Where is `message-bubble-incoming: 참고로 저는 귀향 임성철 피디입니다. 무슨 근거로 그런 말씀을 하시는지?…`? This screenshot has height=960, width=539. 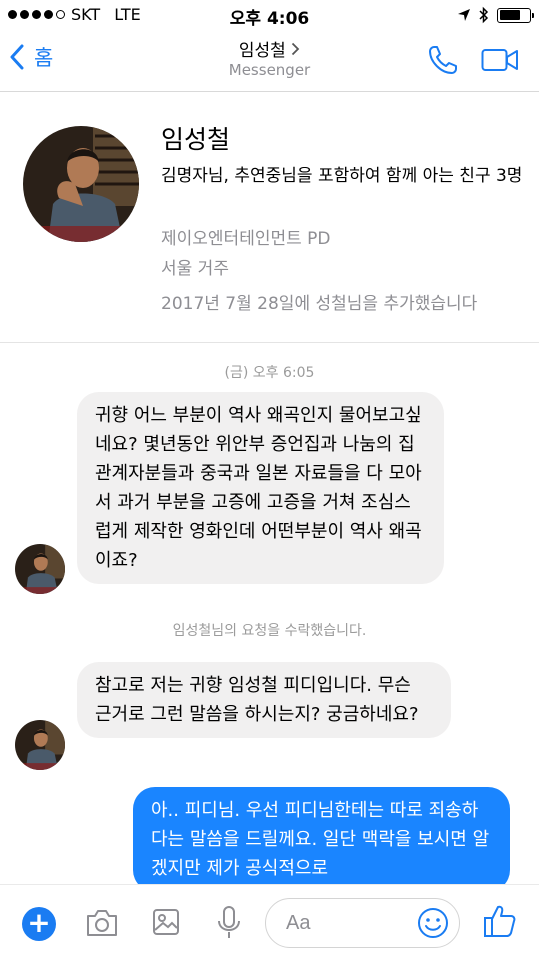
message-bubble-incoming: 참고로 저는 귀향 임성철 피디입니다. 무슨 근거로 그런 말씀을 하시는지?… is located at coordinates (264, 700).